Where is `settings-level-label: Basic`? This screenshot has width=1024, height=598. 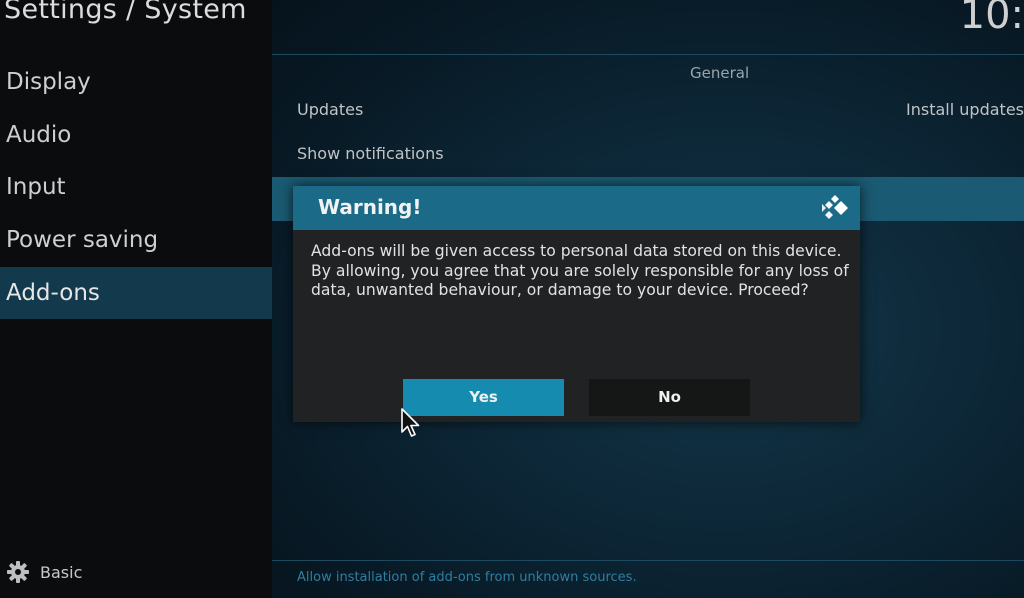
settings-level-label: Basic is located at coordinates (61, 572).